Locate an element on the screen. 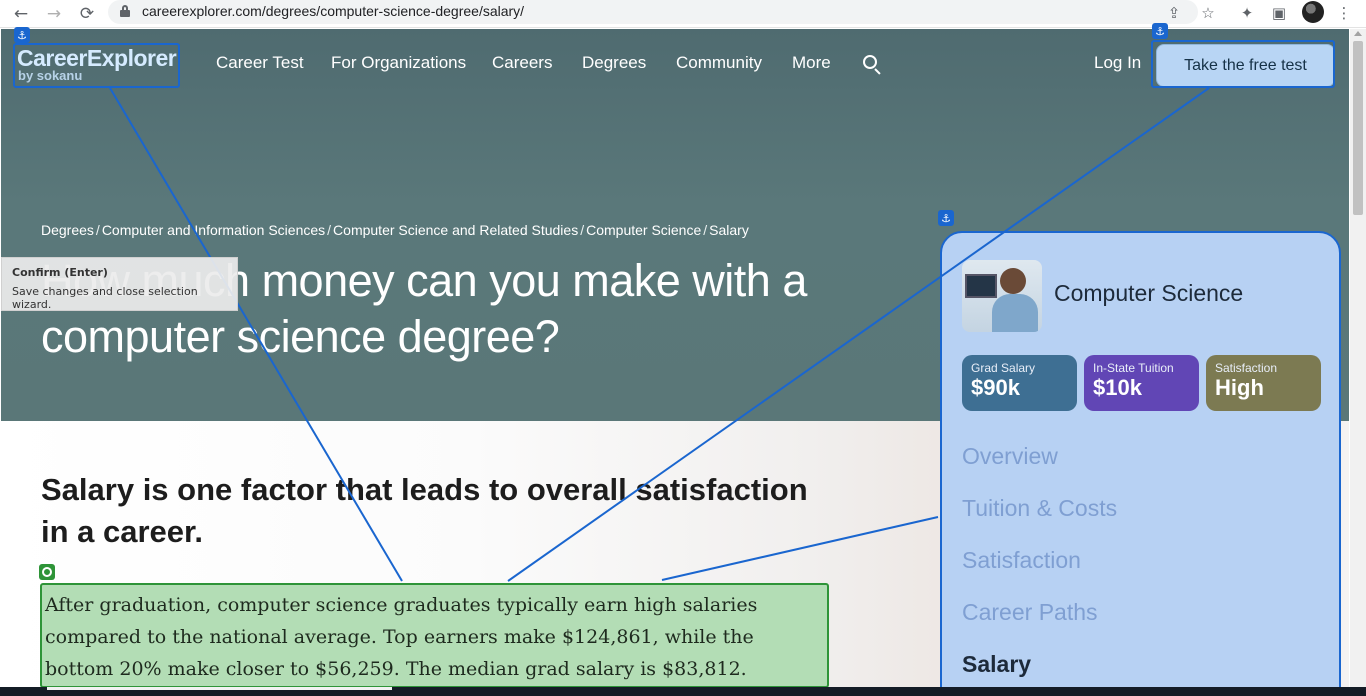  stat-value: $90k is located at coordinates (995, 387).